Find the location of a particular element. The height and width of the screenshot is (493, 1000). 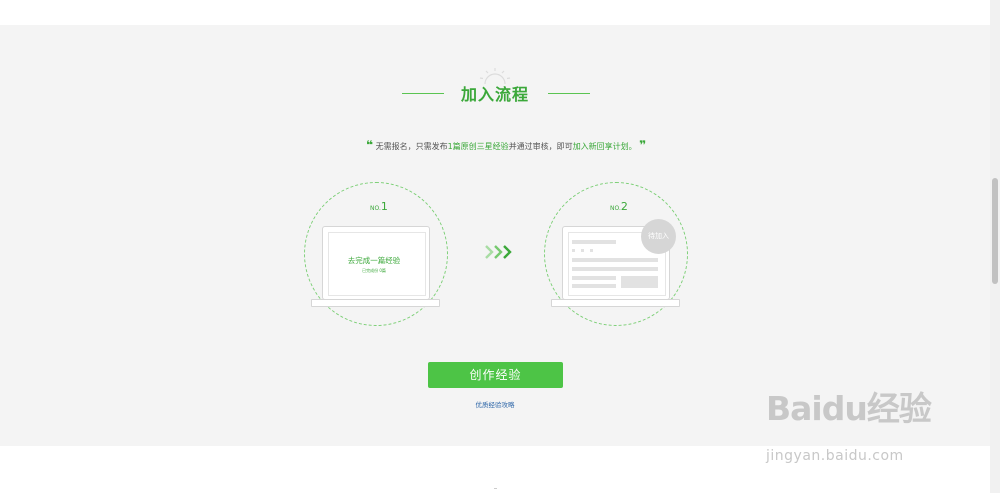

open-quote-icon: ❝ is located at coordinates (370, 145).